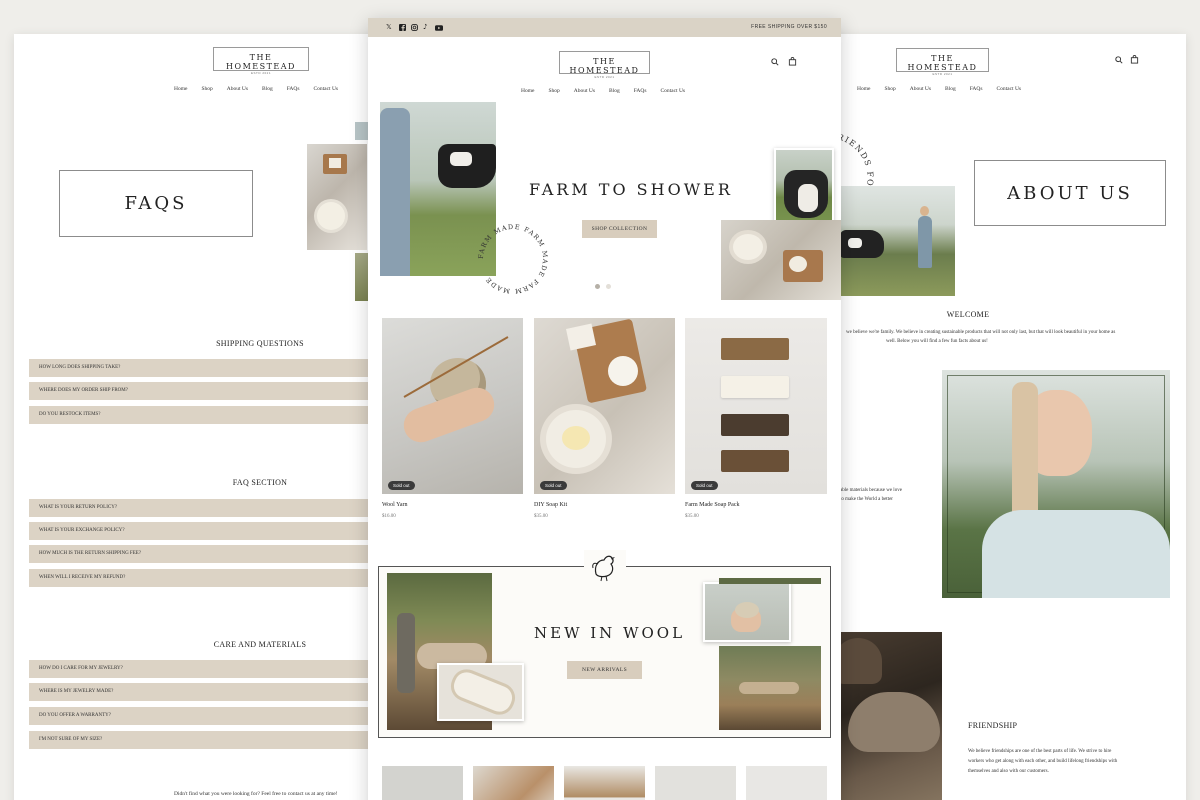 This screenshot has height=800, width=1200. Describe the element at coordinates (1056, 484) in the screenshot. I see `woman-portrait-photo` at that location.